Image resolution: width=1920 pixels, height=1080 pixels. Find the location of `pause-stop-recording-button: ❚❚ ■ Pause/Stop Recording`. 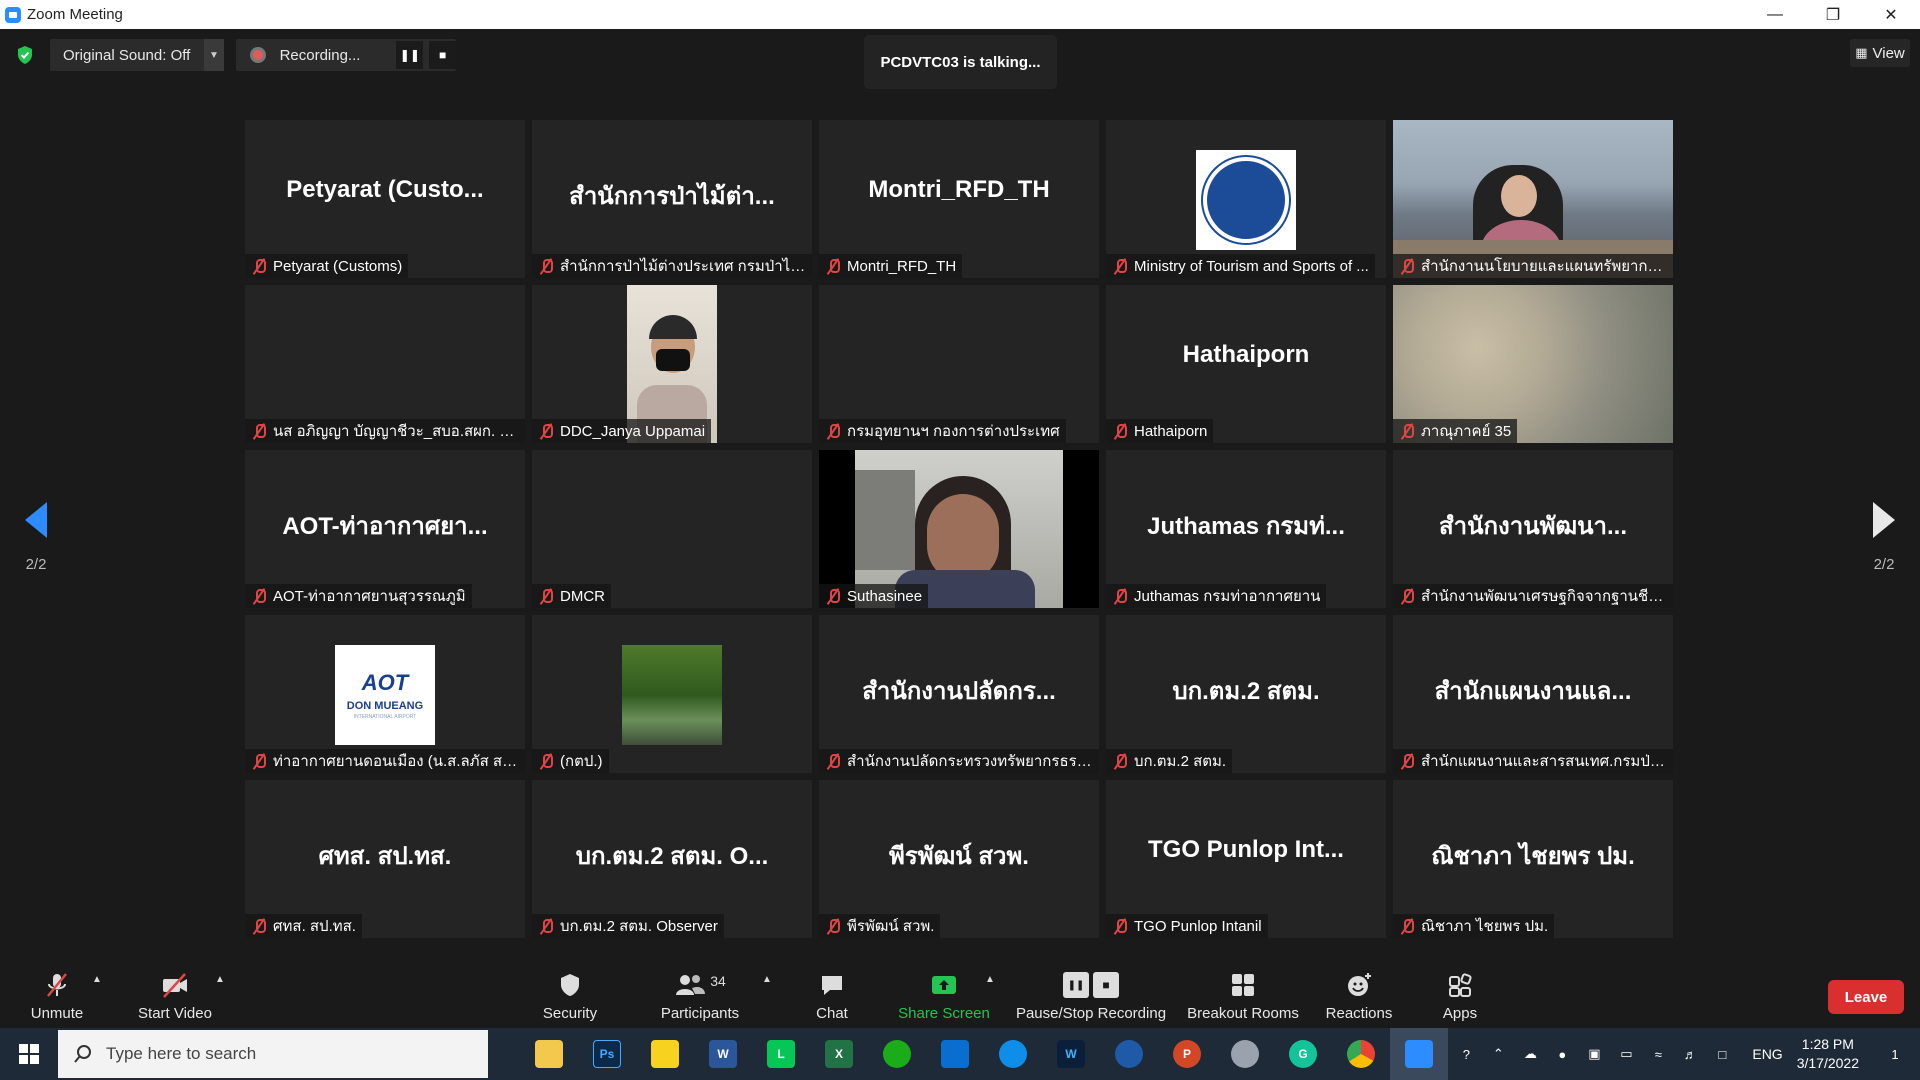

pause-stop-recording-button: ❚❚ ■ Pause/Stop Recording is located at coordinates (1091, 995).